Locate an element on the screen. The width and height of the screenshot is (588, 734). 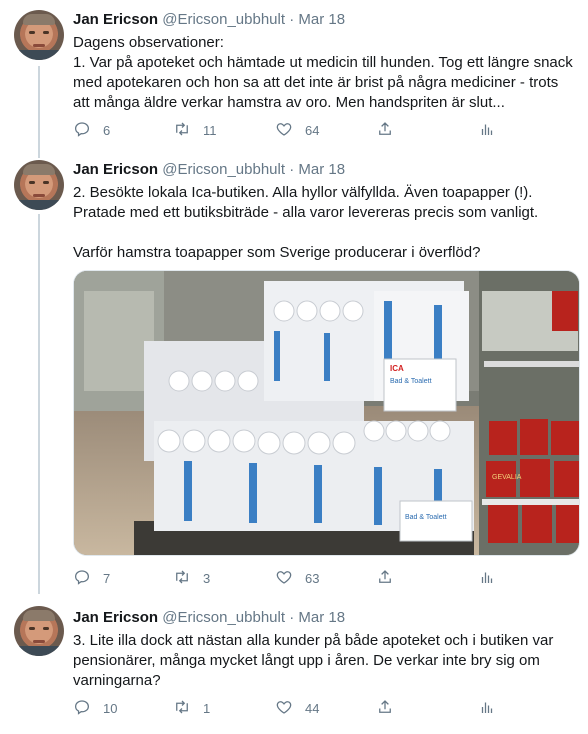
reply-button: 6 is located at coordinates (91, 130).